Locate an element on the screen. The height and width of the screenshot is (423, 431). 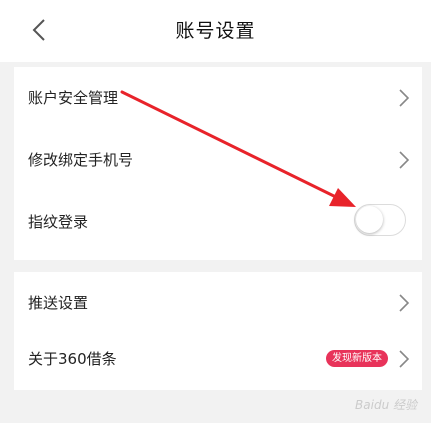
row-label-change-phone: 修改绑定手机号 is located at coordinates (81, 160).